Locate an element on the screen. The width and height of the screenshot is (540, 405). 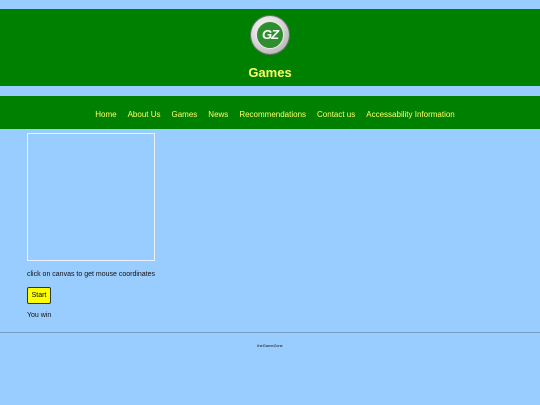
footer-text: theGameZone is located at coordinates (270, 345).